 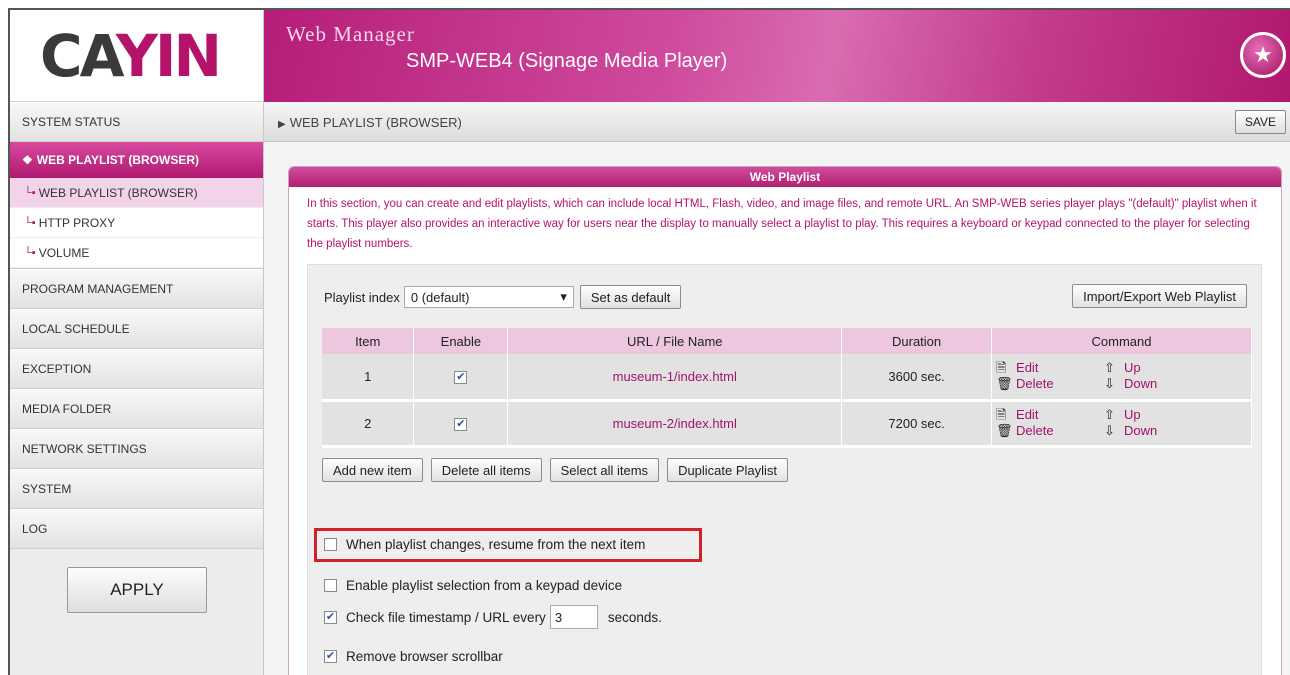 What do you see at coordinates (71, 122) in the screenshot?
I see `sidebar-item-label: SYSTEM STATUS` at bounding box center [71, 122].